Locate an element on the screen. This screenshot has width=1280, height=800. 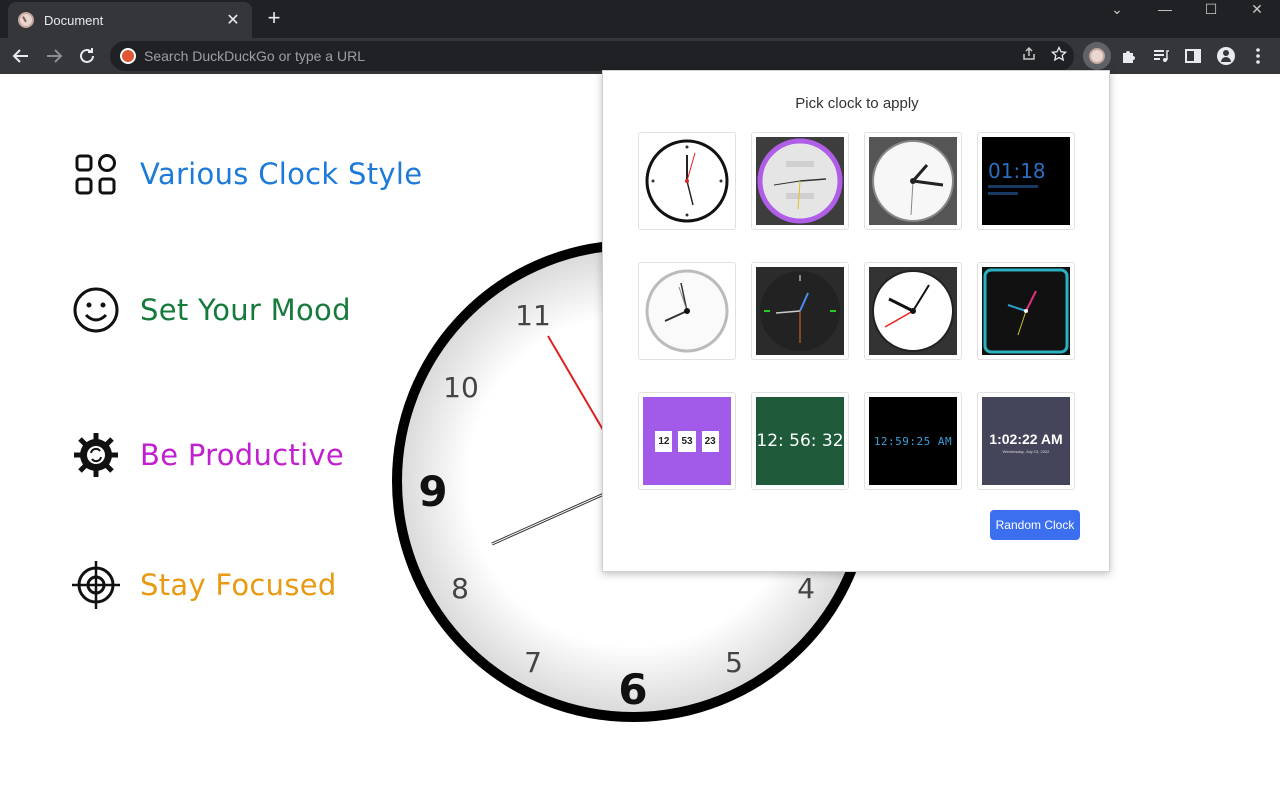
analog-clock-thumbnail-icon is located at coordinates (687, 181).